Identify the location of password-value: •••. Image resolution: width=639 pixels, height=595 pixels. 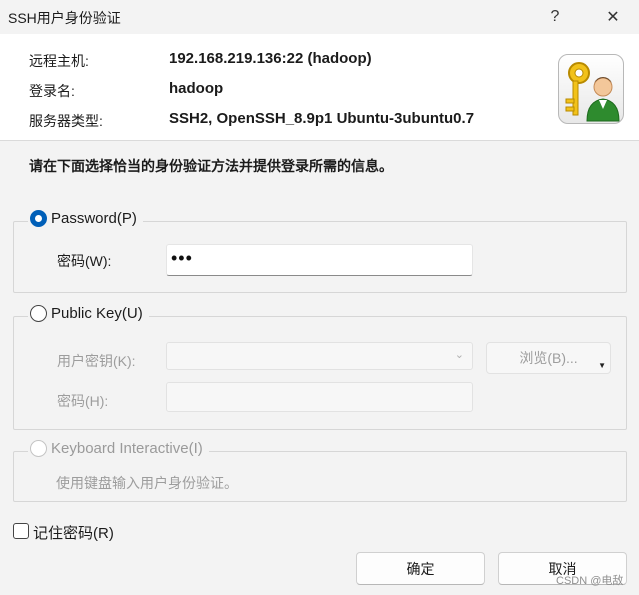
(182, 258).